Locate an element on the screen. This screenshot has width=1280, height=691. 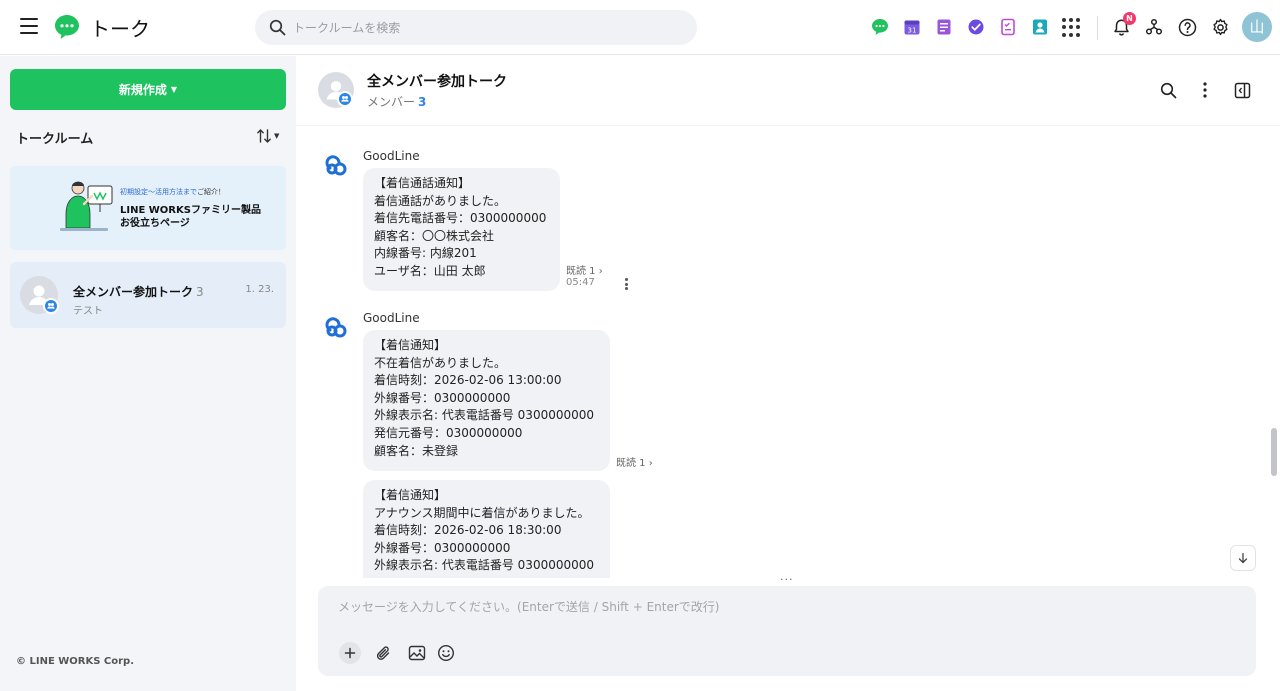
chat-more-button is located at coordinates (1205, 90).